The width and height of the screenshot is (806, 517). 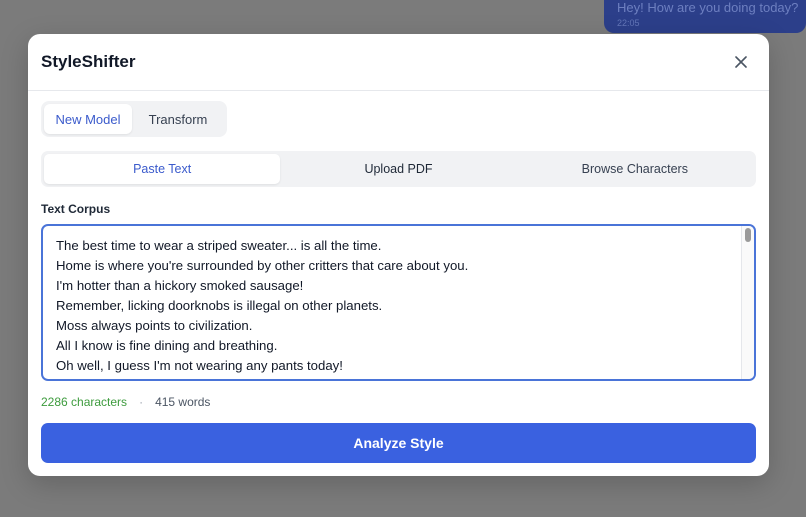 I want to click on mode-tabs: New Model Transform, so click(x=134, y=119).